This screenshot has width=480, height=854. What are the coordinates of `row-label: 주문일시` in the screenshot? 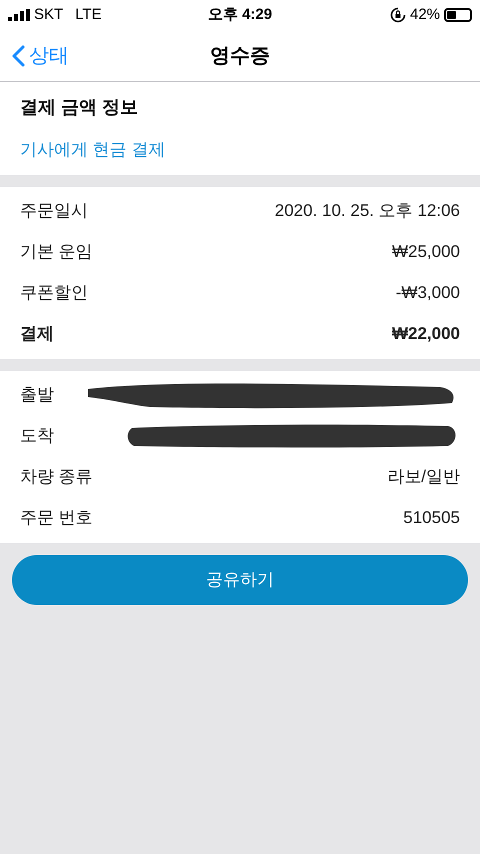 It's located at (54, 211).